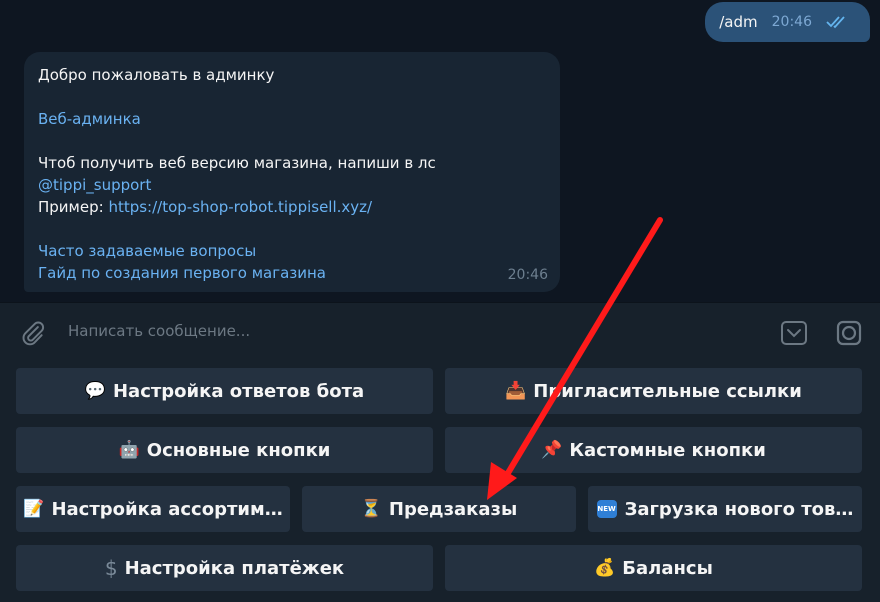  Describe the element at coordinates (292, 273) in the screenshot. I see `guide-link: Гайд по создания первого магазина` at that location.